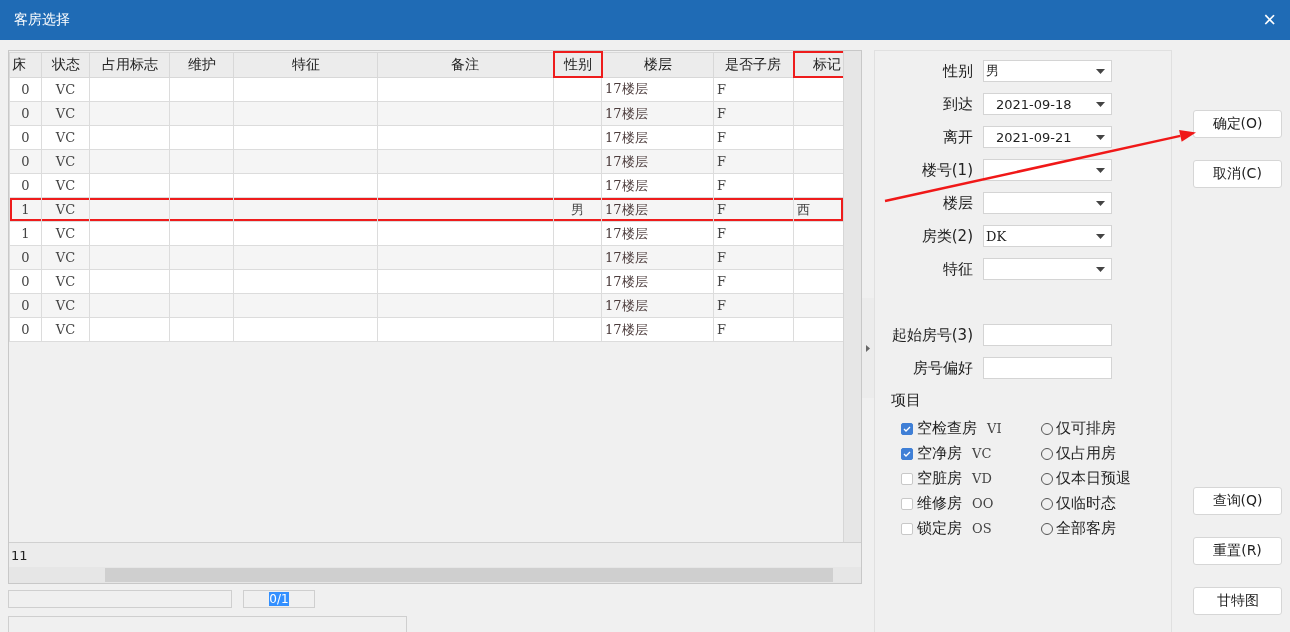 The image size is (1290, 632). Describe the element at coordinates (932, 335) in the screenshot. I see `field-label: 起始房号(3)` at that location.